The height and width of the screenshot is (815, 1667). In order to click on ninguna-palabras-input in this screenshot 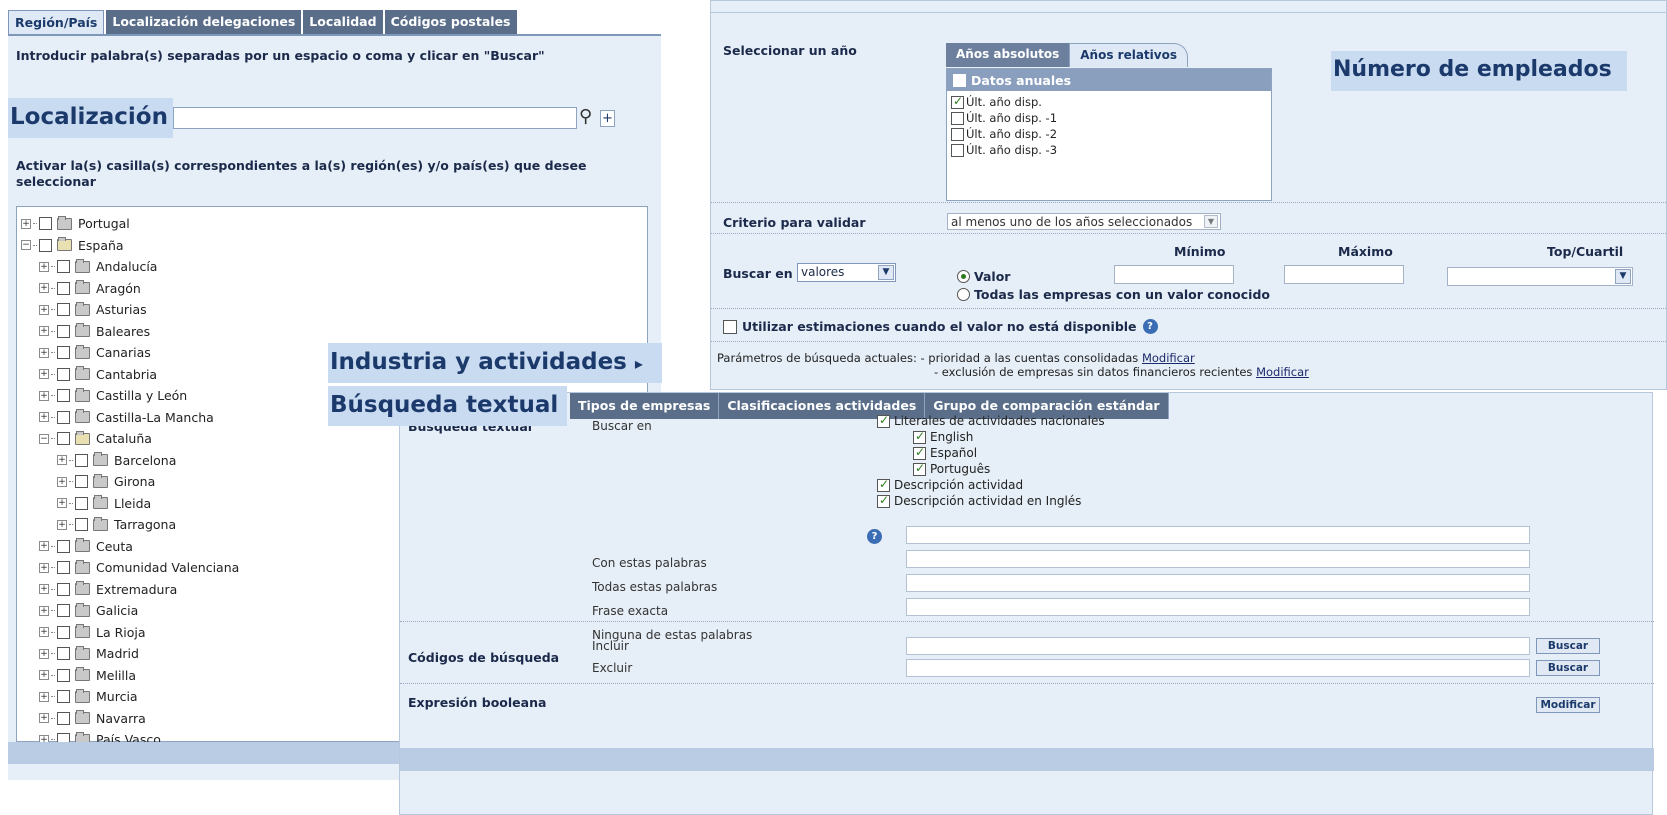, I will do `click(1218, 607)`.